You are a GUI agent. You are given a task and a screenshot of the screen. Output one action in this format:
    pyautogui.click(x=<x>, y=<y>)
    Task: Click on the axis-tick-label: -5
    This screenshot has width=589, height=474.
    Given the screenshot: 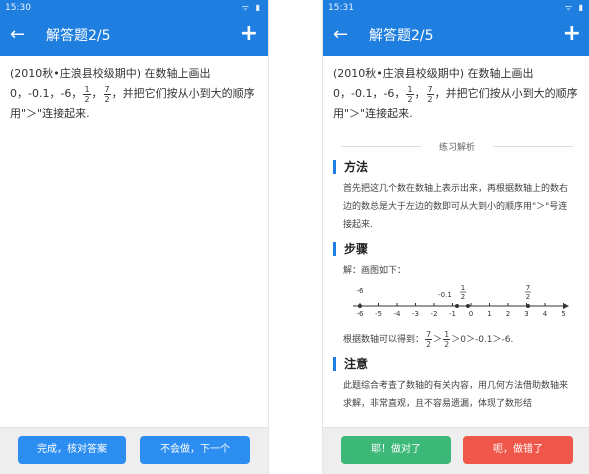 What is the action you would take?
    pyautogui.click(x=378, y=314)
    